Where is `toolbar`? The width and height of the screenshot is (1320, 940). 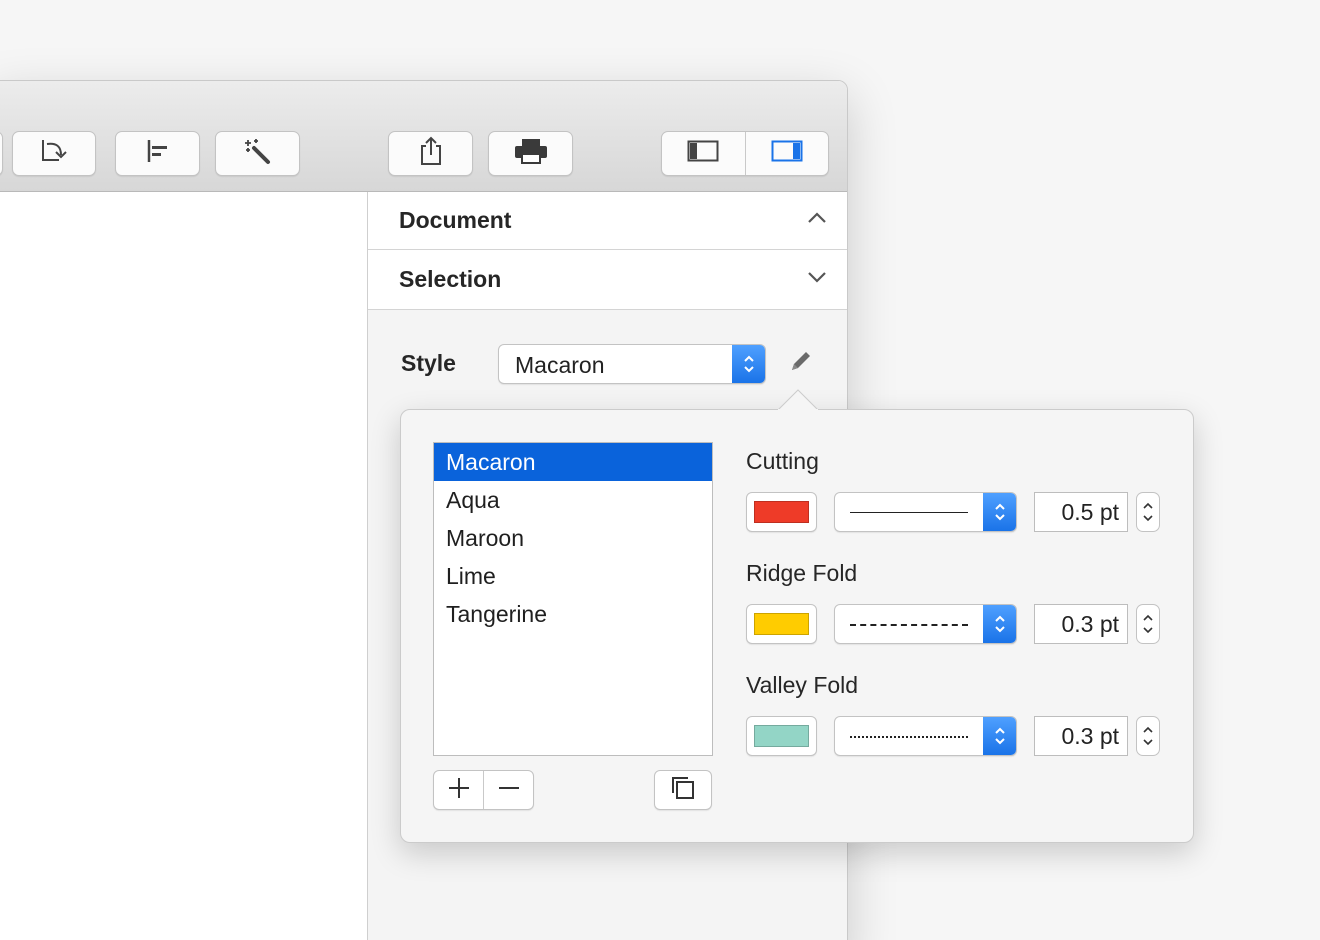
toolbar is located at coordinates (423, 136).